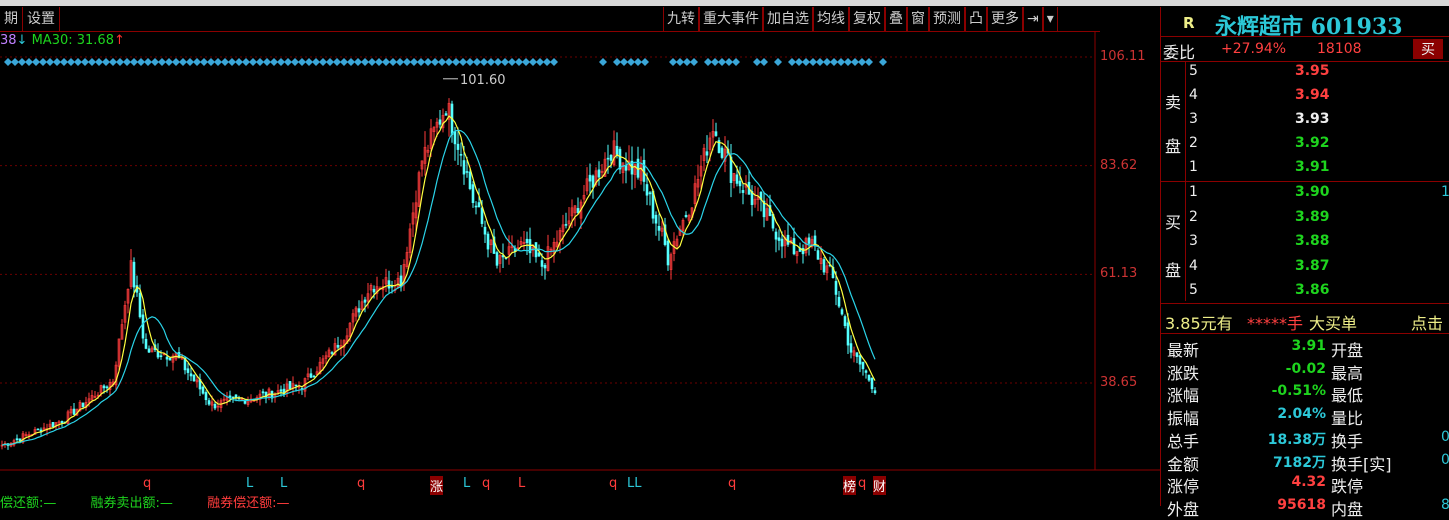 The width and height of the screenshot is (1449, 520). Describe the element at coordinates (1333, 323) in the screenshot. I see `bigorder-label: 大买单` at that location.